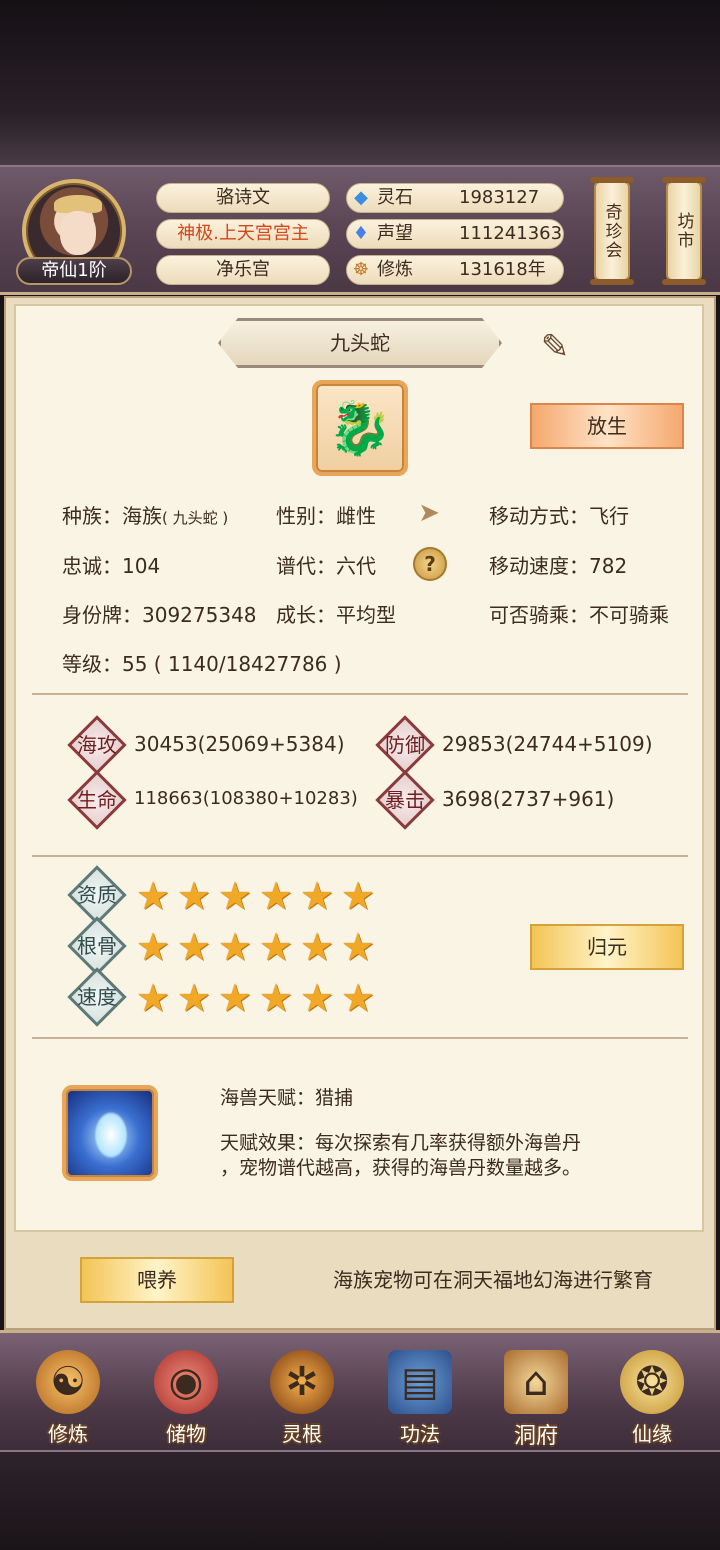 The height and width of the screenshot is (1550, 720). Describe the element at coordinates (186, 1382) in the screenshot. I see `storage-bag-icon: ◉` at that location.